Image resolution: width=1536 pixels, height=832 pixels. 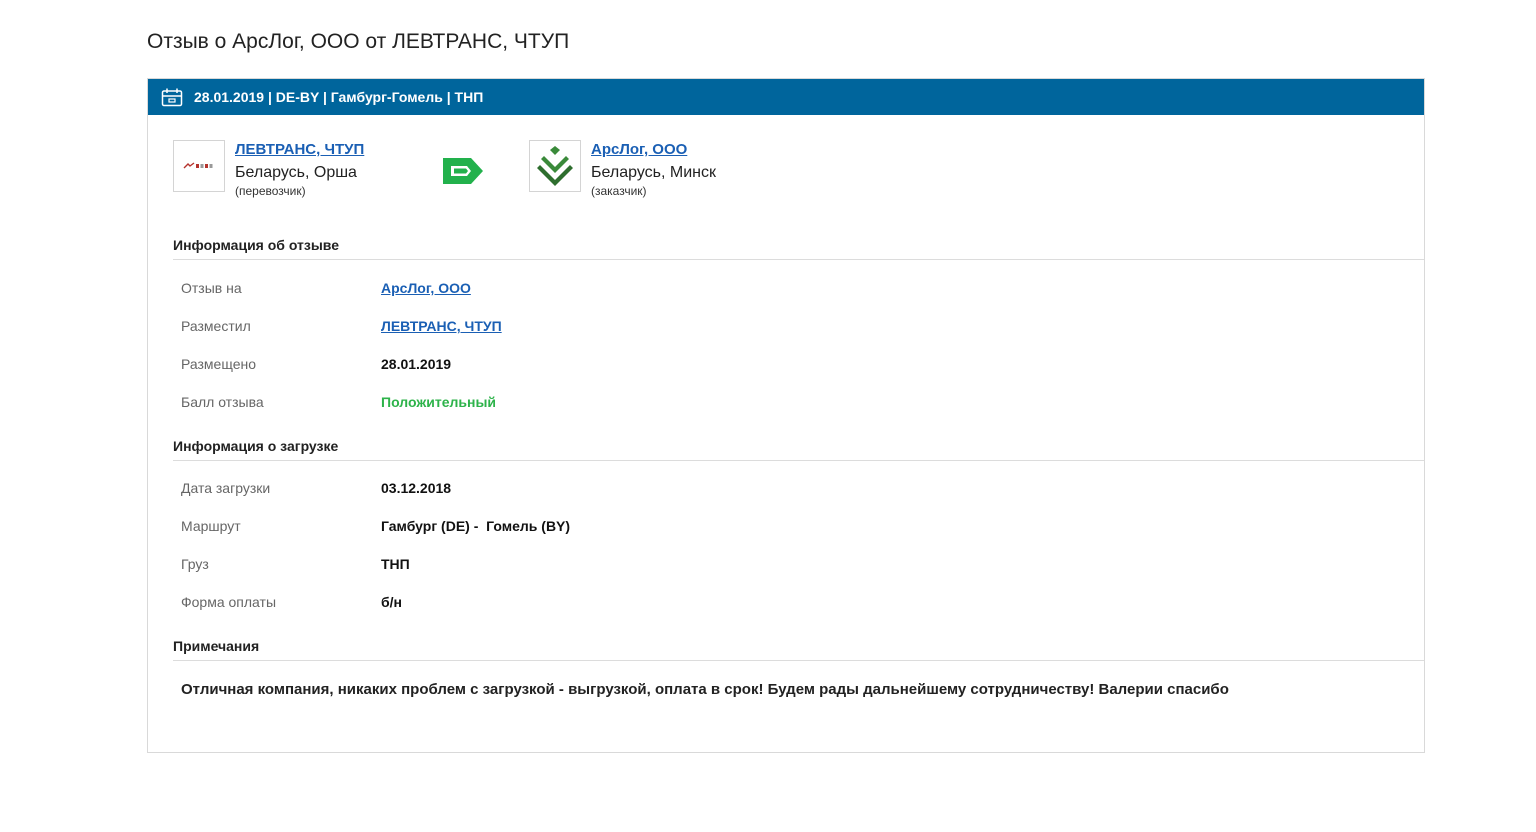 What do you see at coordinates (441, 326) in the screenshot?
I see `posted-by-link: ЛЕВТРАНС, ЧТУП` at bounding box center [441, 326].